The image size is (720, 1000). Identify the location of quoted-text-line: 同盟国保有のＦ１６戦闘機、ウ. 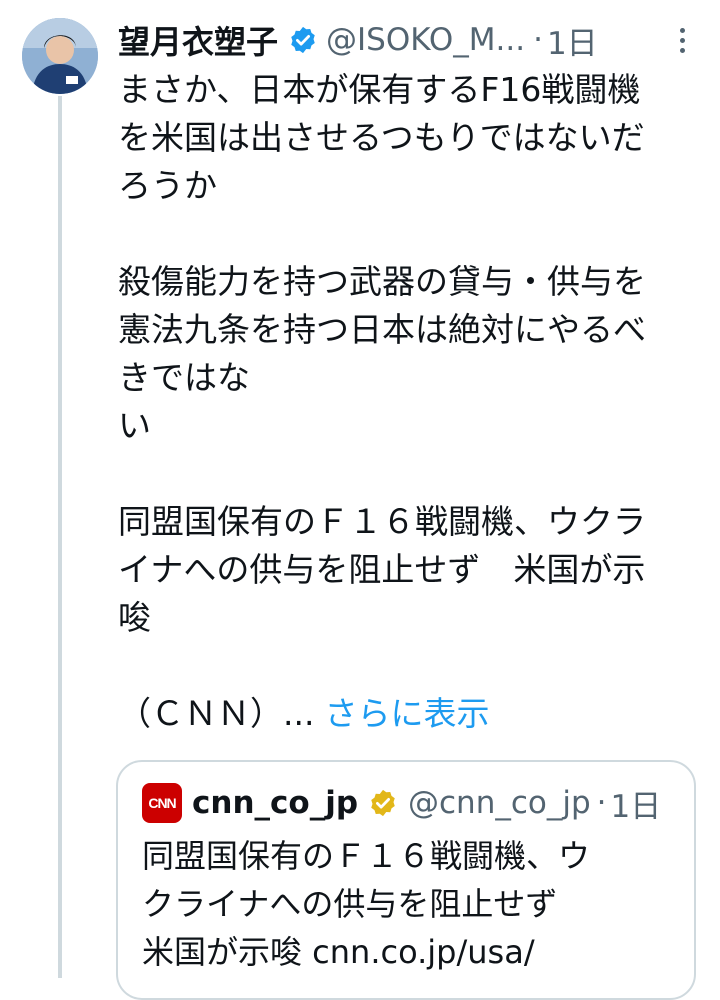
(366, 856).